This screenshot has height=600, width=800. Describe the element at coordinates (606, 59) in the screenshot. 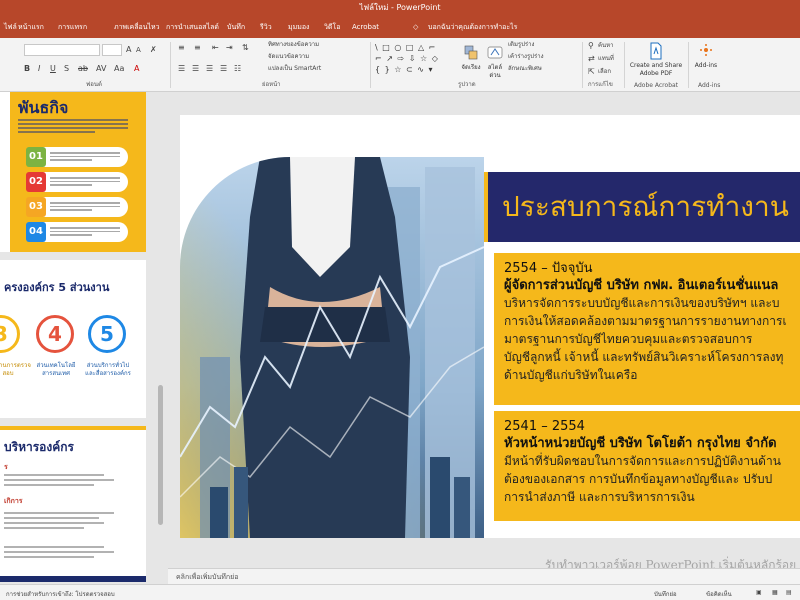

I see `replace-button: แทนที่` at that location.